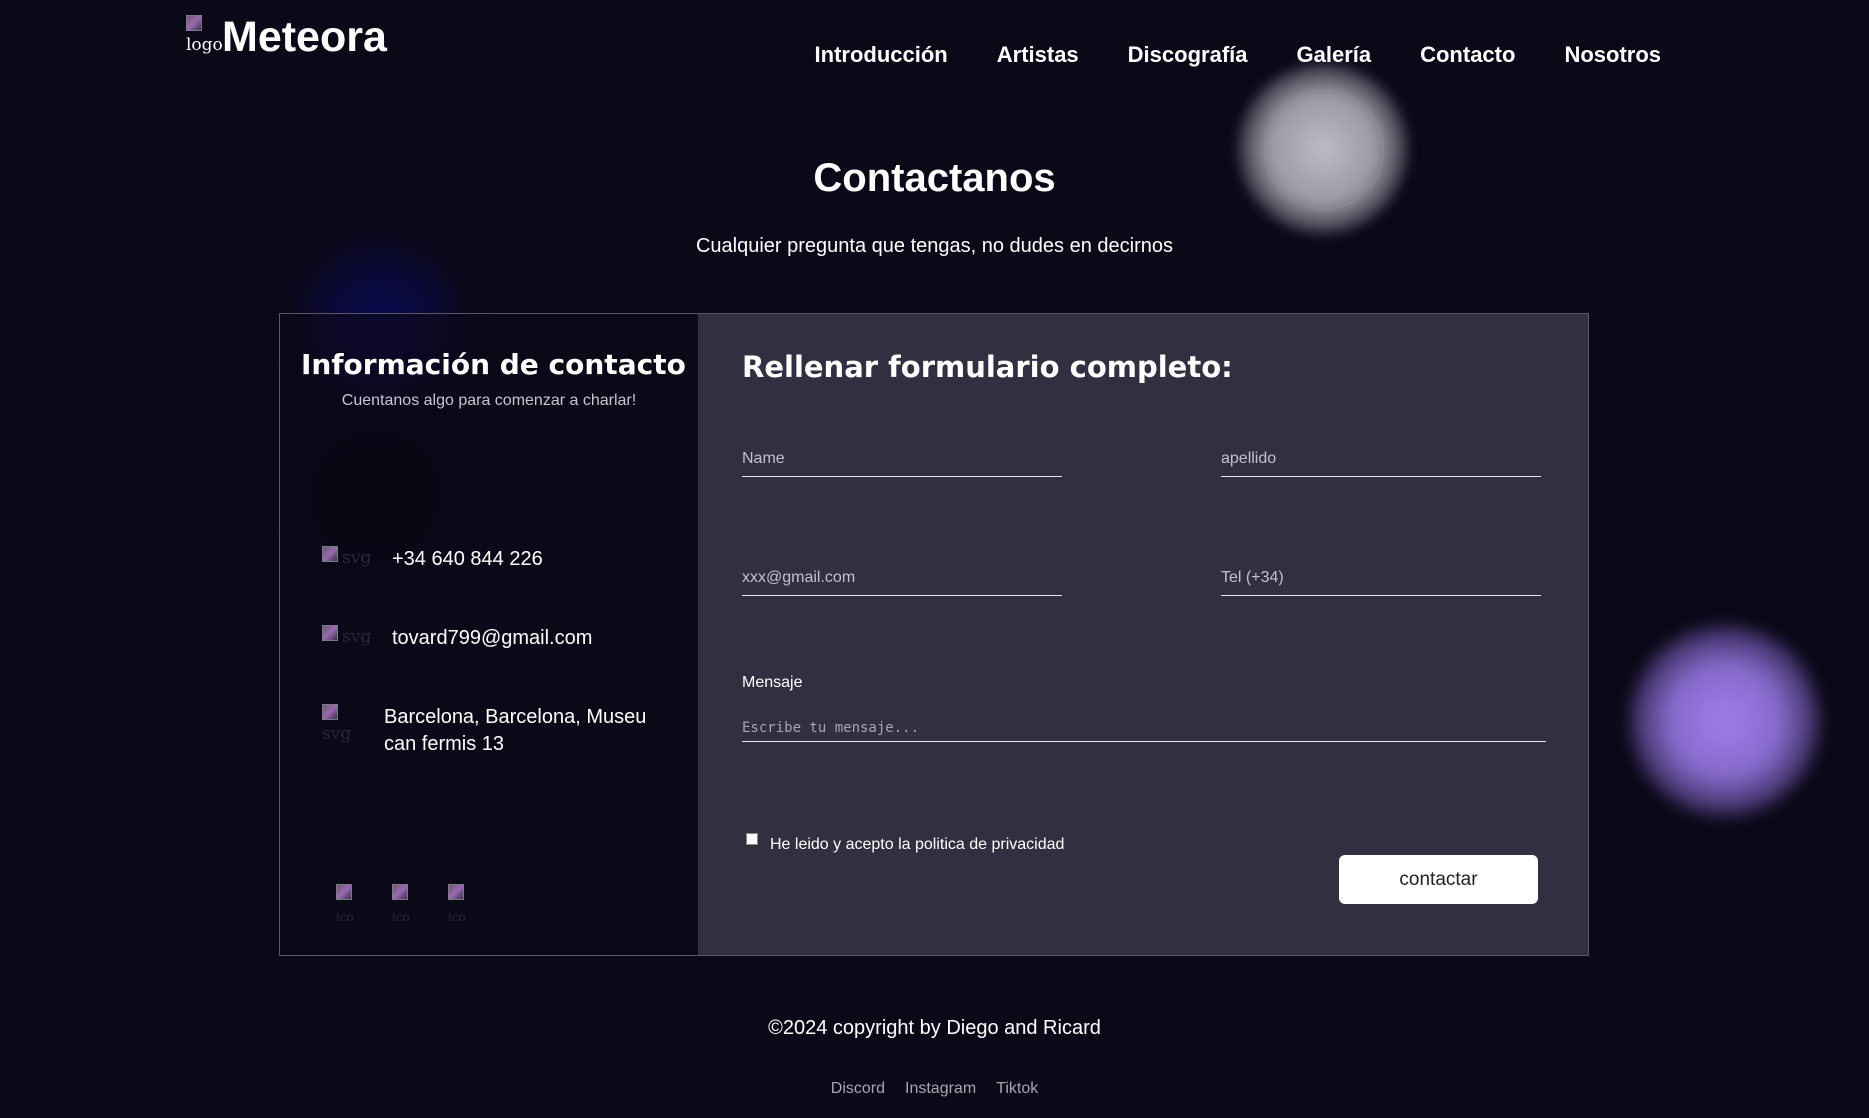  What do you see at coordinates (346, 904) in the screenshot?
I see `social-icon-1: ico` at bounding box center [346, 904].